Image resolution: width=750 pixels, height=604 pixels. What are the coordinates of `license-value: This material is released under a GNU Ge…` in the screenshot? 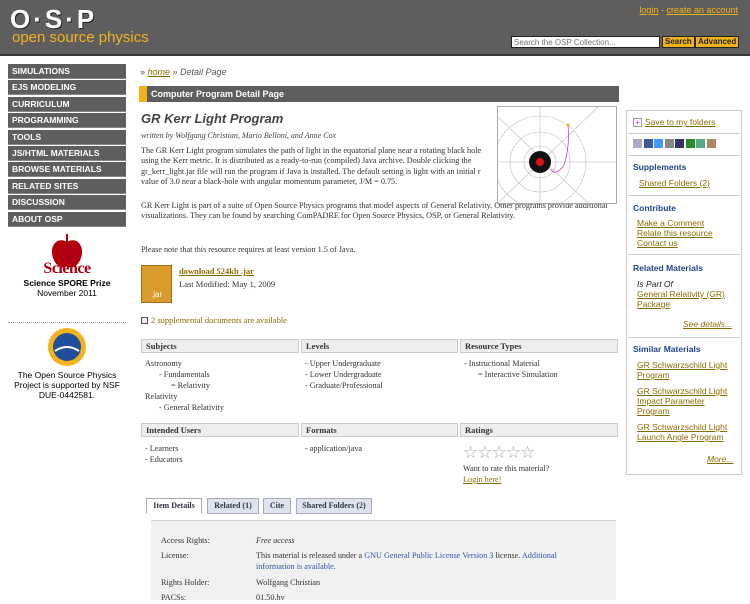 It's located at (421, 561).